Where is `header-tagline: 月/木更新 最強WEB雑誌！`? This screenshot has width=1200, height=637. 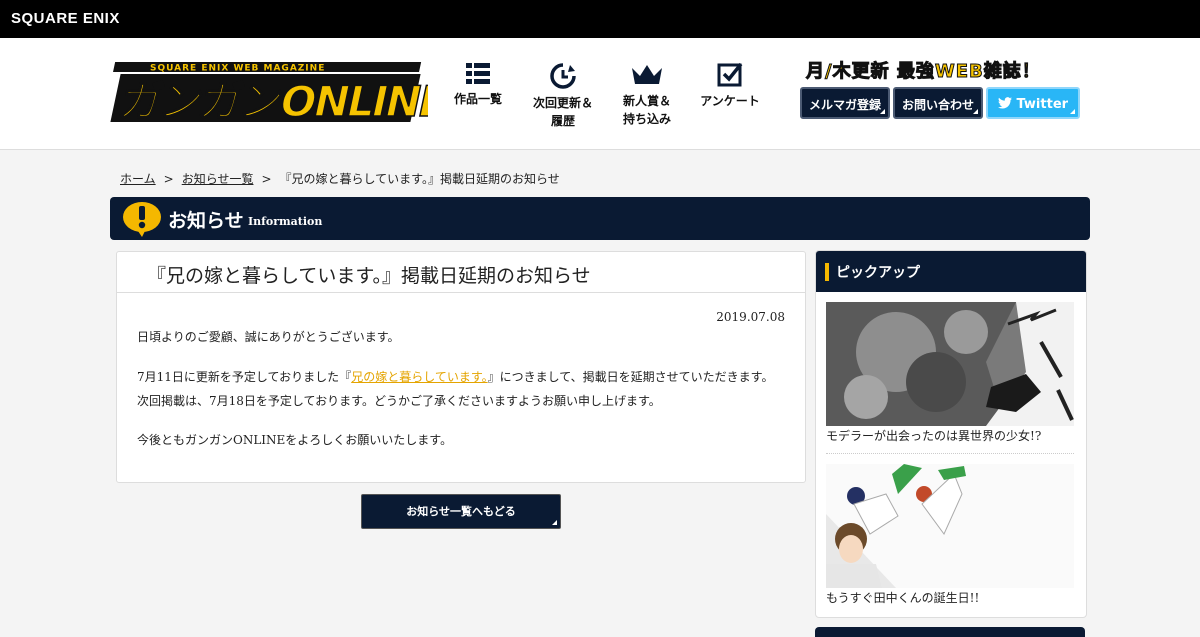 header-tagline: 月/木更新 最強WEB雑誌！ is located at coordinates (923, 72).